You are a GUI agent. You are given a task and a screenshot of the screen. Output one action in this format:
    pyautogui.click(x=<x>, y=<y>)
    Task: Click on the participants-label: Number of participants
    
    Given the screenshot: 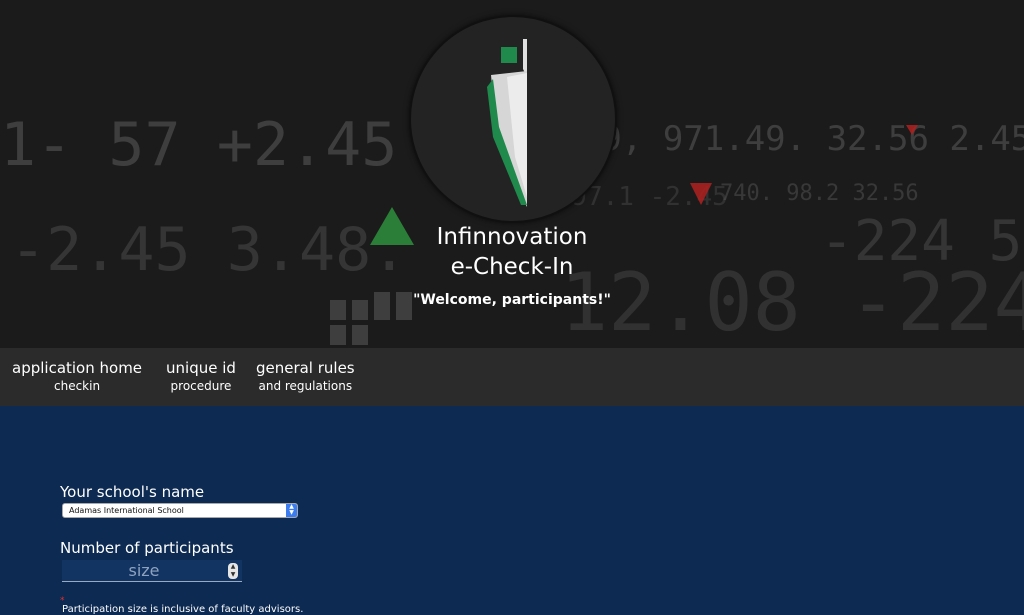 What is the action you would take?
    pyautogui.click(x=147, y=548)
    